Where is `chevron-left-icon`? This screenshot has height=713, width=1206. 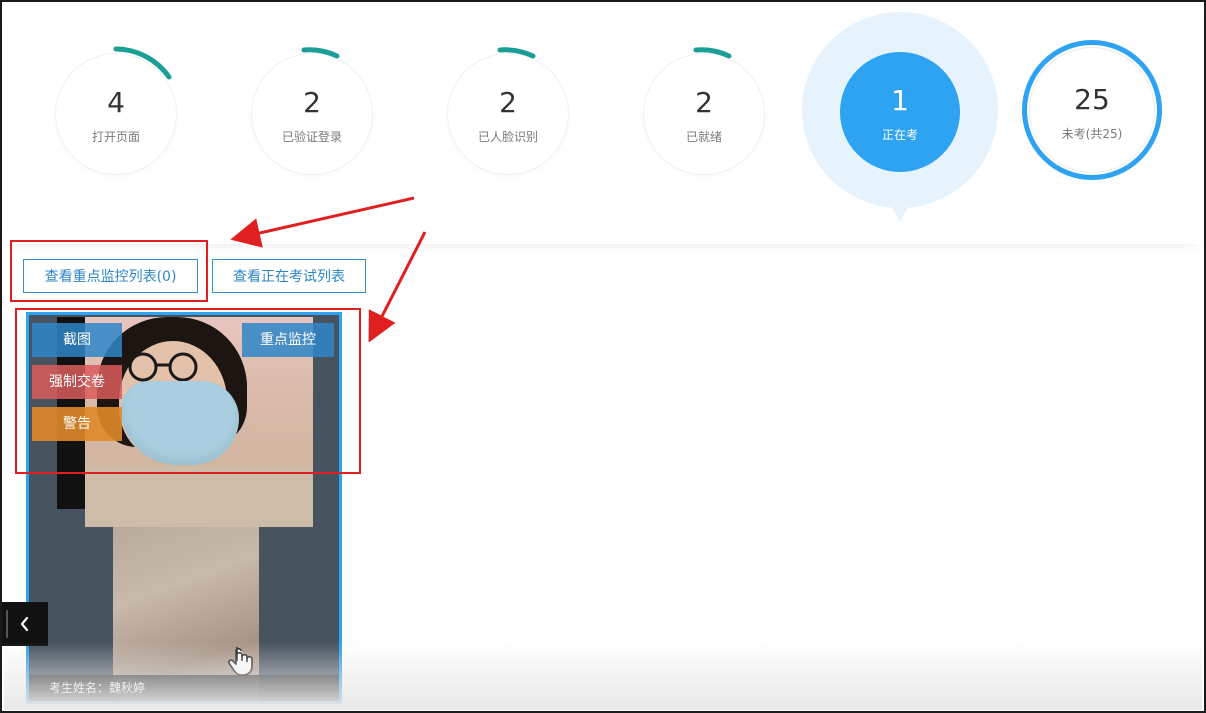 chevron-left-icon is located at coordinates (24, 624).